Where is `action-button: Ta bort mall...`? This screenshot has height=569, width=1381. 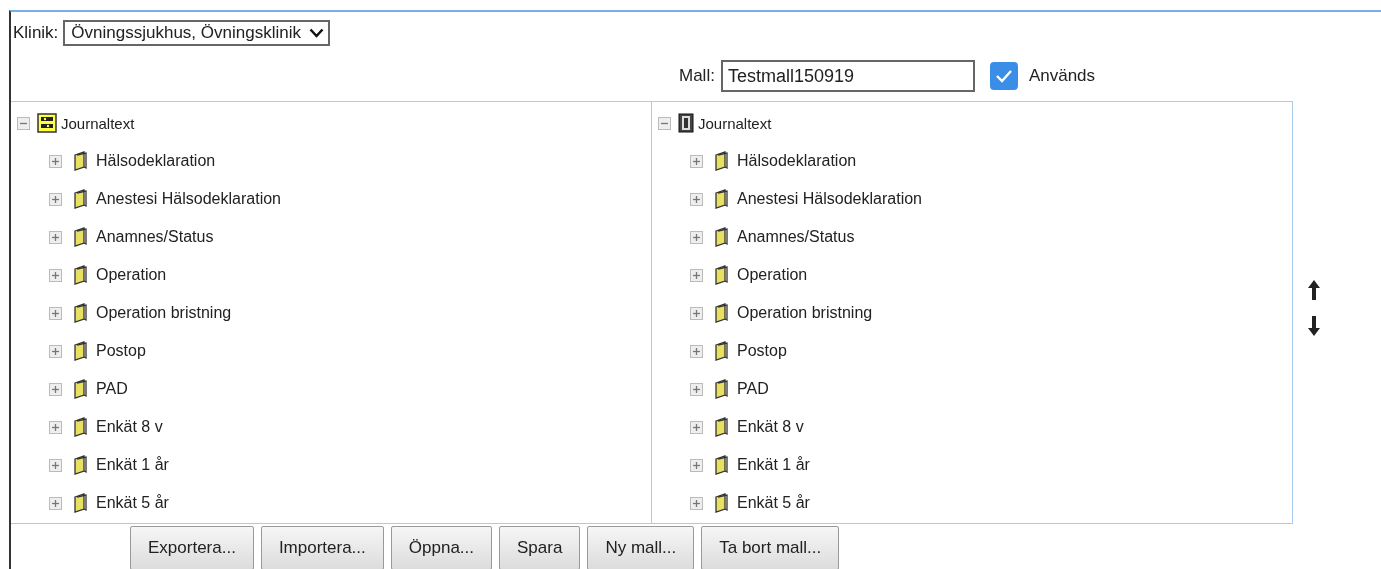
action-button: Ta bort mall... is located at coordinates (770, 547).